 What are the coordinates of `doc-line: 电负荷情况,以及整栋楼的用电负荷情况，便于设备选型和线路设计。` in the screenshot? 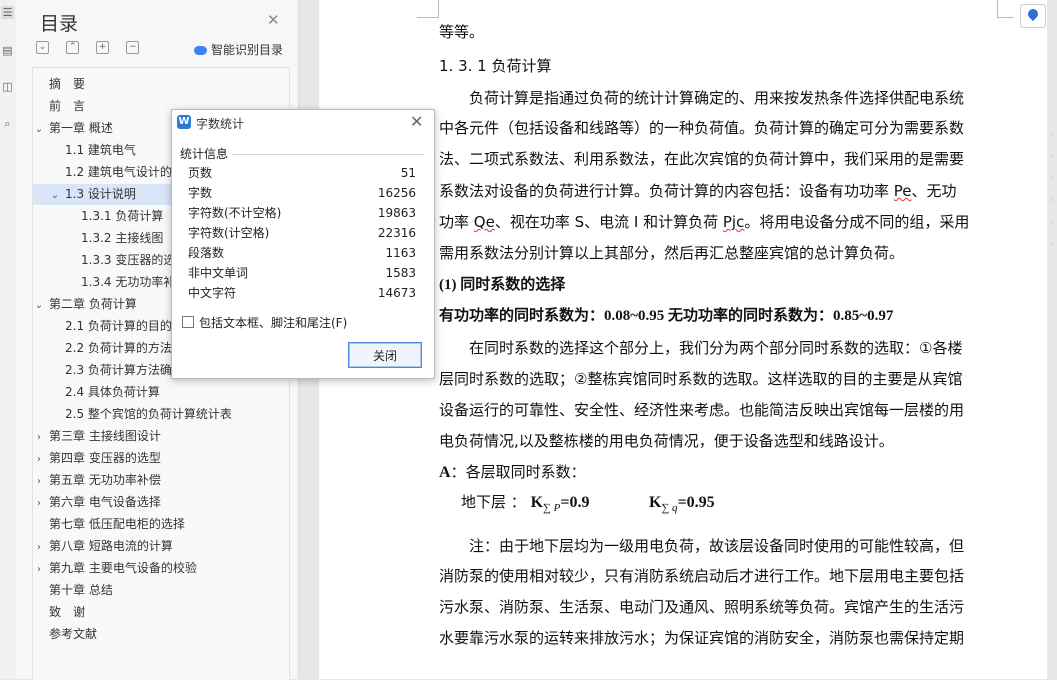 It's located at (666, 441).